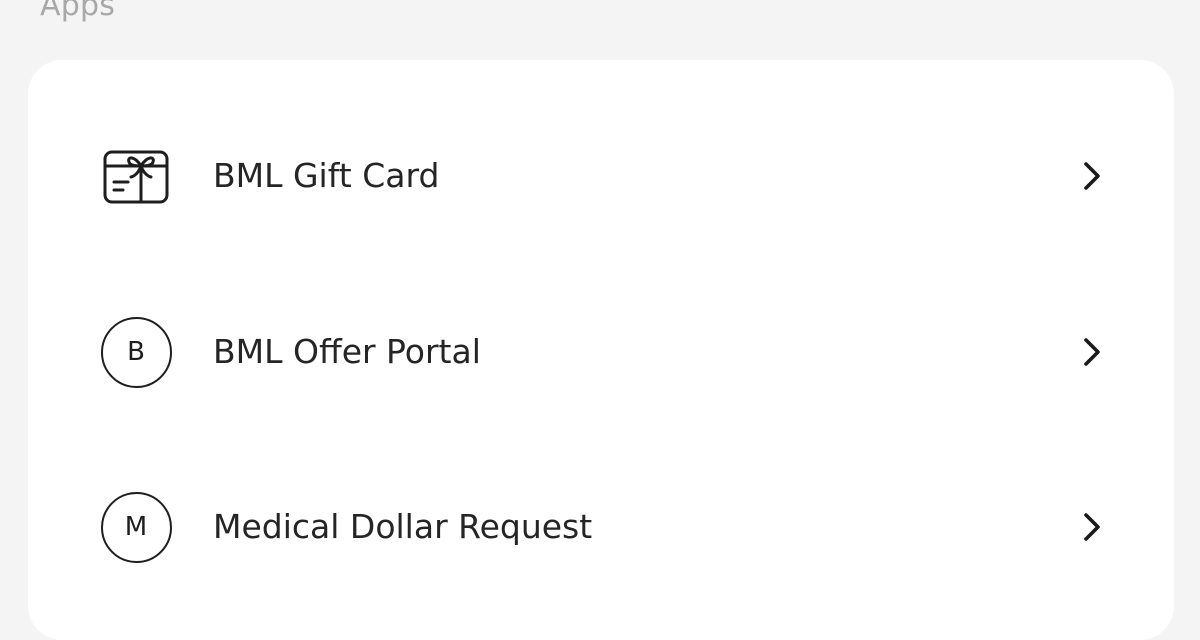  Describe the element at coordinates (347, 351) in the screenshot. I see `app-label: BML Offer Portal` at that location.